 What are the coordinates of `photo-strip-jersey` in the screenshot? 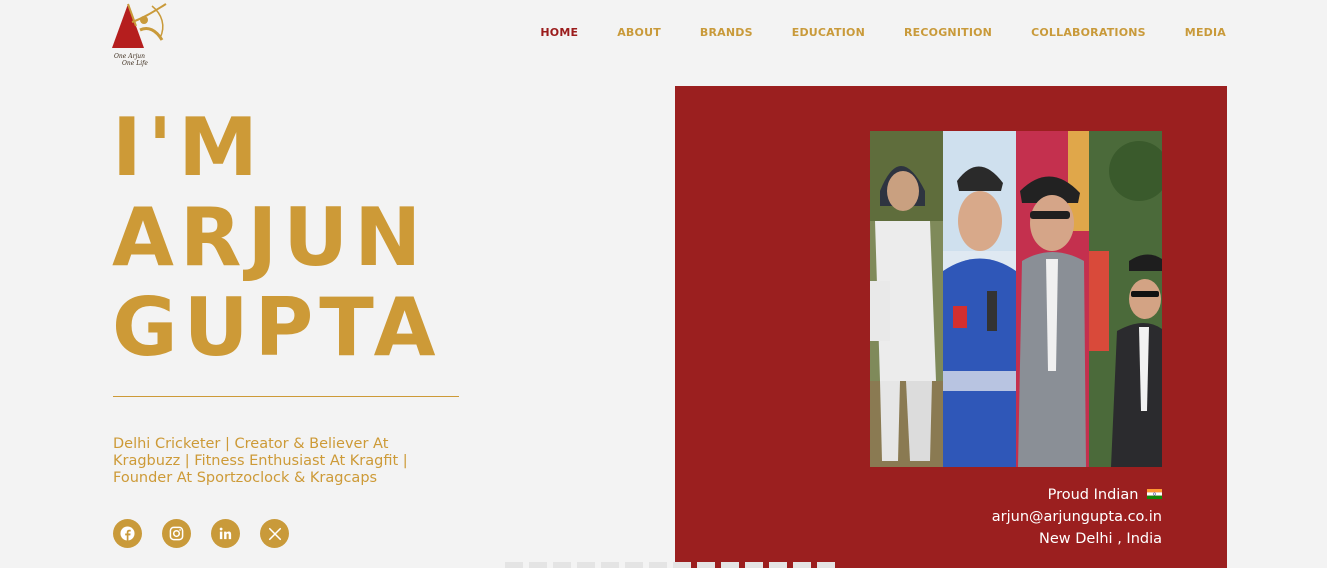 It's located at (979, 299).